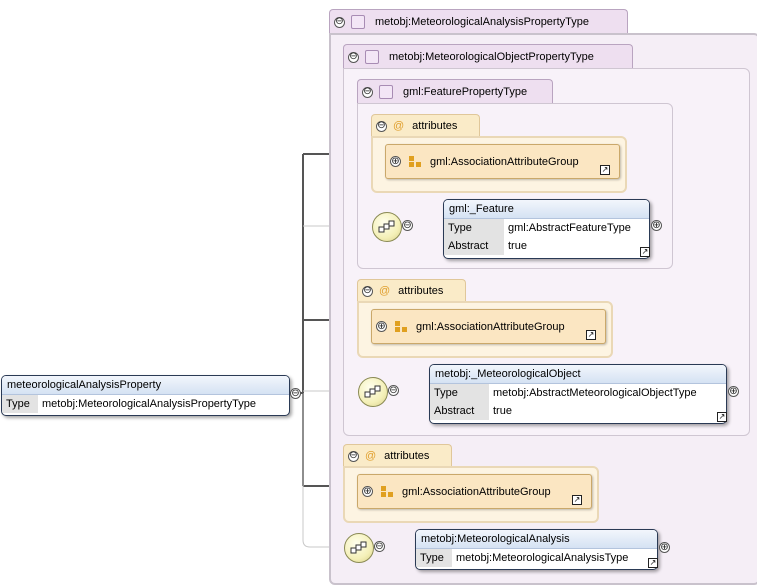  I want to click on type-name: metobj:MeteorologicalObjectPropertyType, so click(491, 57).